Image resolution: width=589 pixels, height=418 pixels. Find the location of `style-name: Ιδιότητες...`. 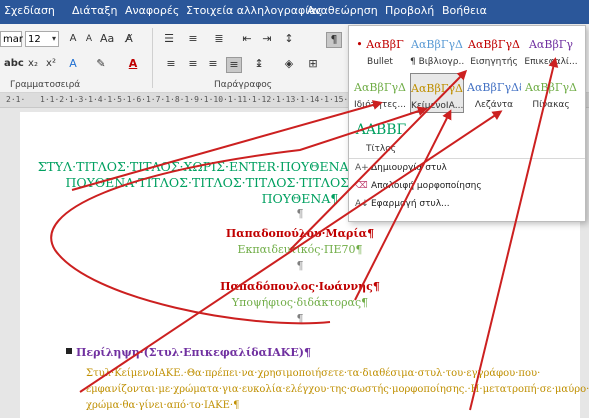

style-name: Ιδιότητες... is located at coordinates (380, 105).